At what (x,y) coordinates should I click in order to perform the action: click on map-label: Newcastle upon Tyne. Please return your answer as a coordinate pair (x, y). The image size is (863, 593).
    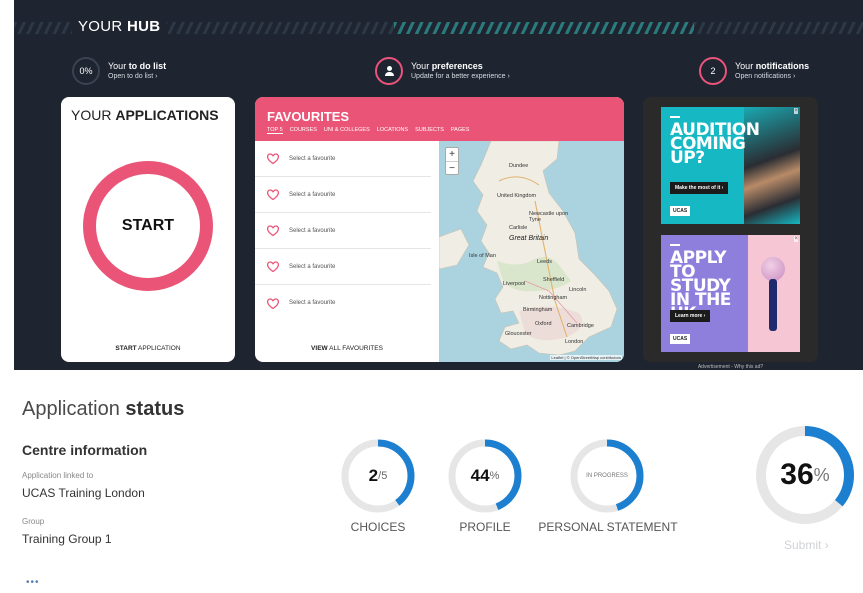
    Looking at the image, I should click on (549, 217).